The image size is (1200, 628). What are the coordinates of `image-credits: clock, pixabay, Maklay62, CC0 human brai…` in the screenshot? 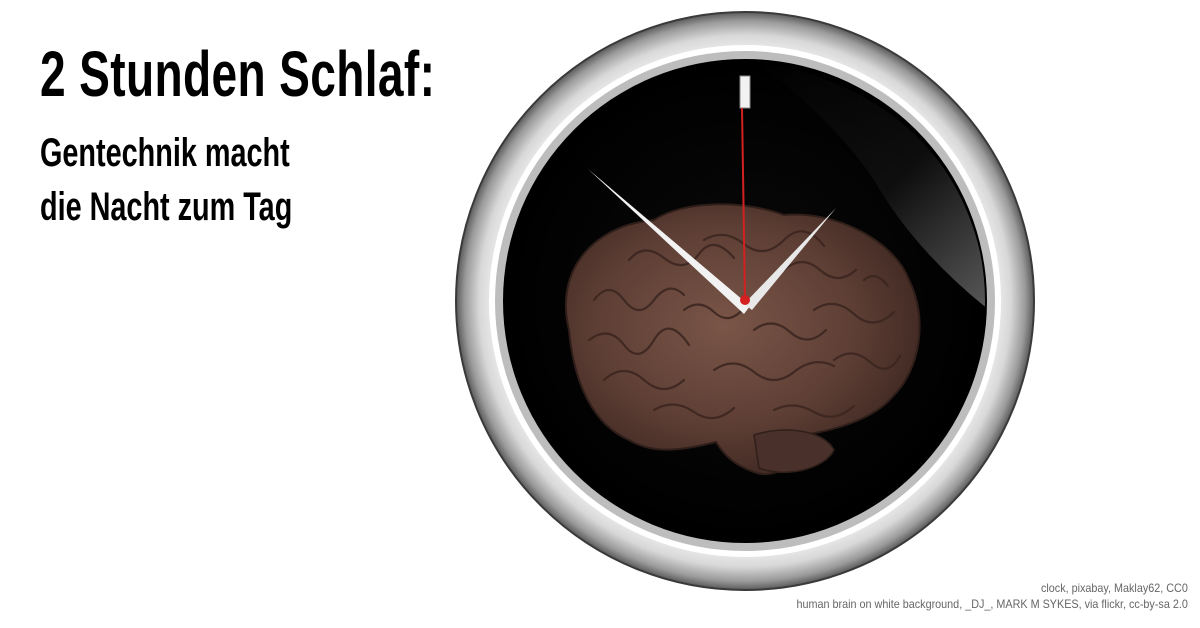 It's located at (992, 596).